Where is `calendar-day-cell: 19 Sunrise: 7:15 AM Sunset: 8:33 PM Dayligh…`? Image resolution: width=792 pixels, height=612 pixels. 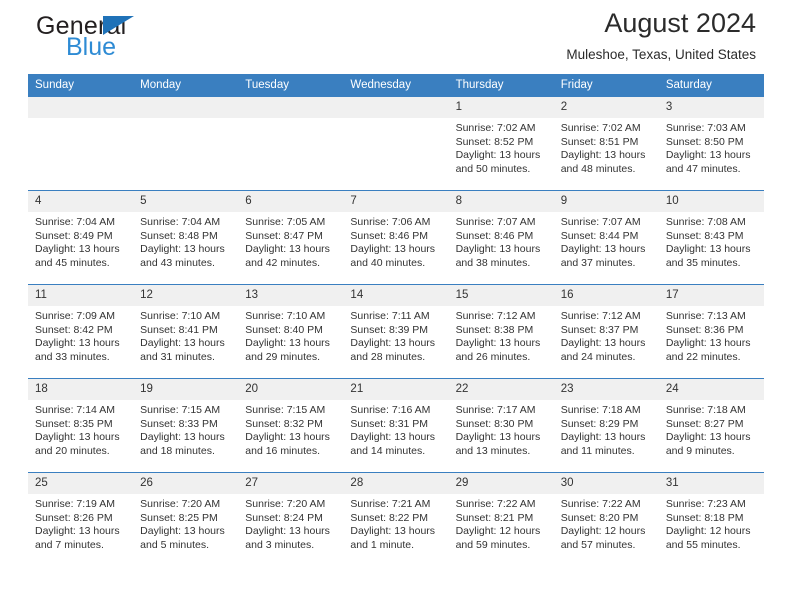 calendar-day-cell: 19 Sunrise: 7:15 AM Sunset: 8:33 PM Dayligh… is located at coordinates (186, 425).